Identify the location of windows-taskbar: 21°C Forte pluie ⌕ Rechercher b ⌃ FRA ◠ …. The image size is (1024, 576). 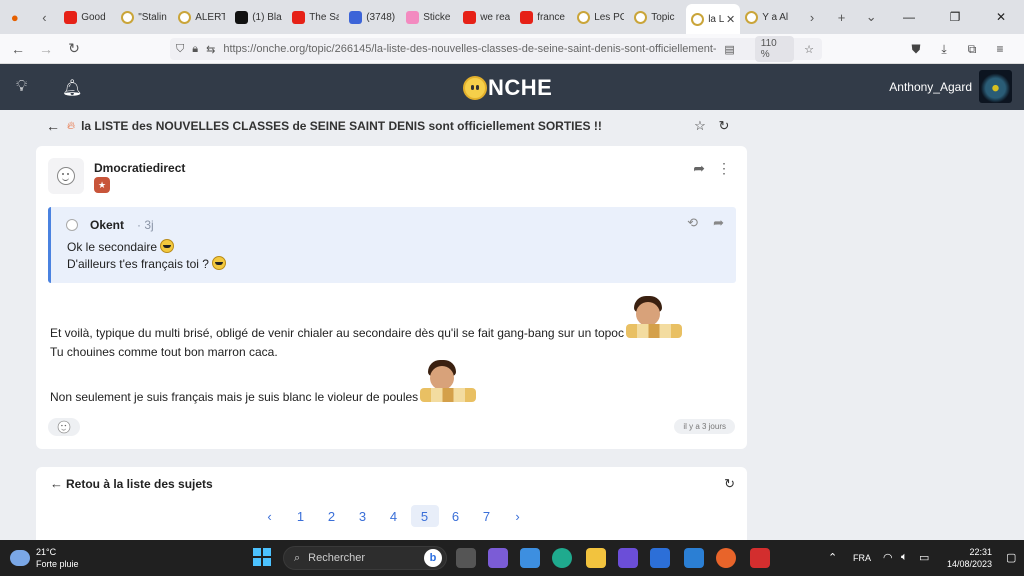
(512, 558).